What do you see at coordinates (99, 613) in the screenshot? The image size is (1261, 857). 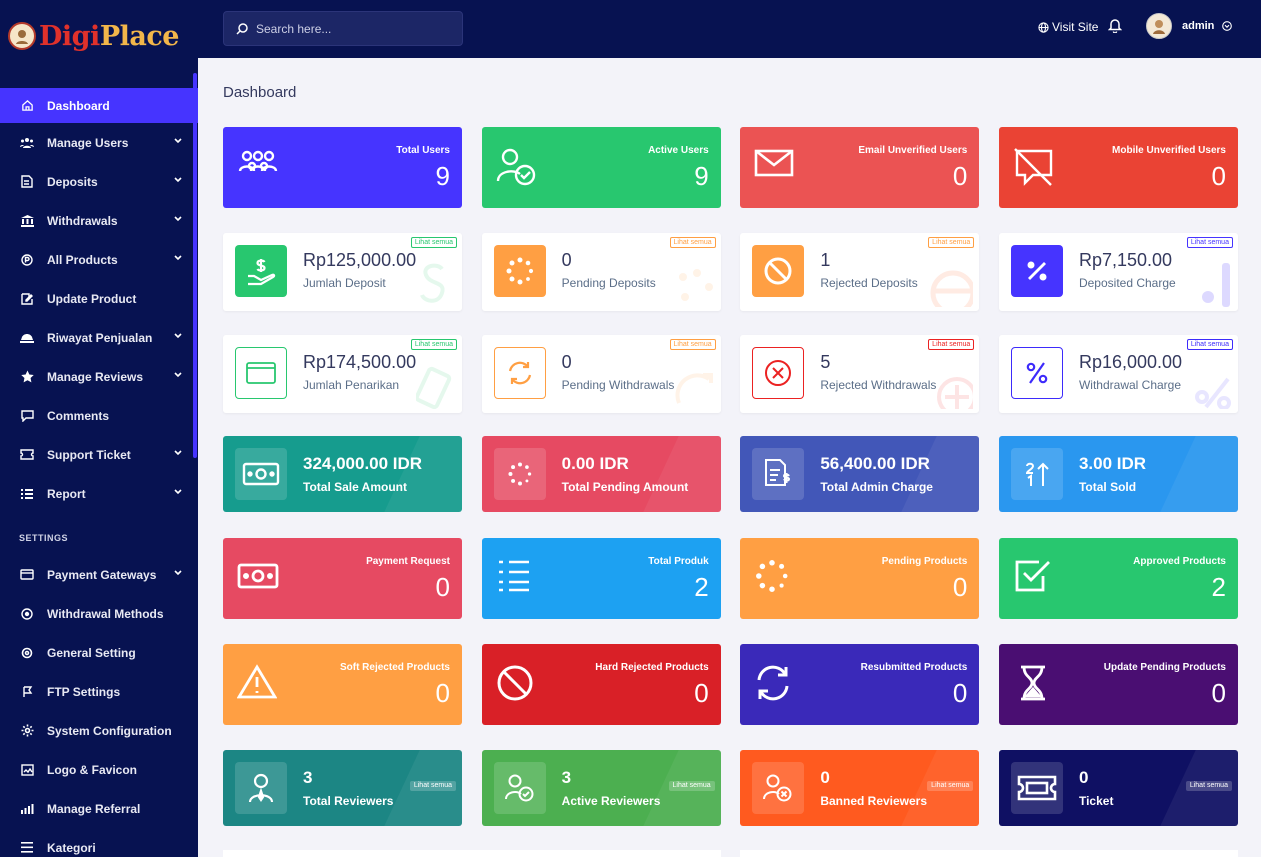 I see `sidebar-item-withdrawal-methods: Withdrawal Methods` at bounding box center [99, 613].